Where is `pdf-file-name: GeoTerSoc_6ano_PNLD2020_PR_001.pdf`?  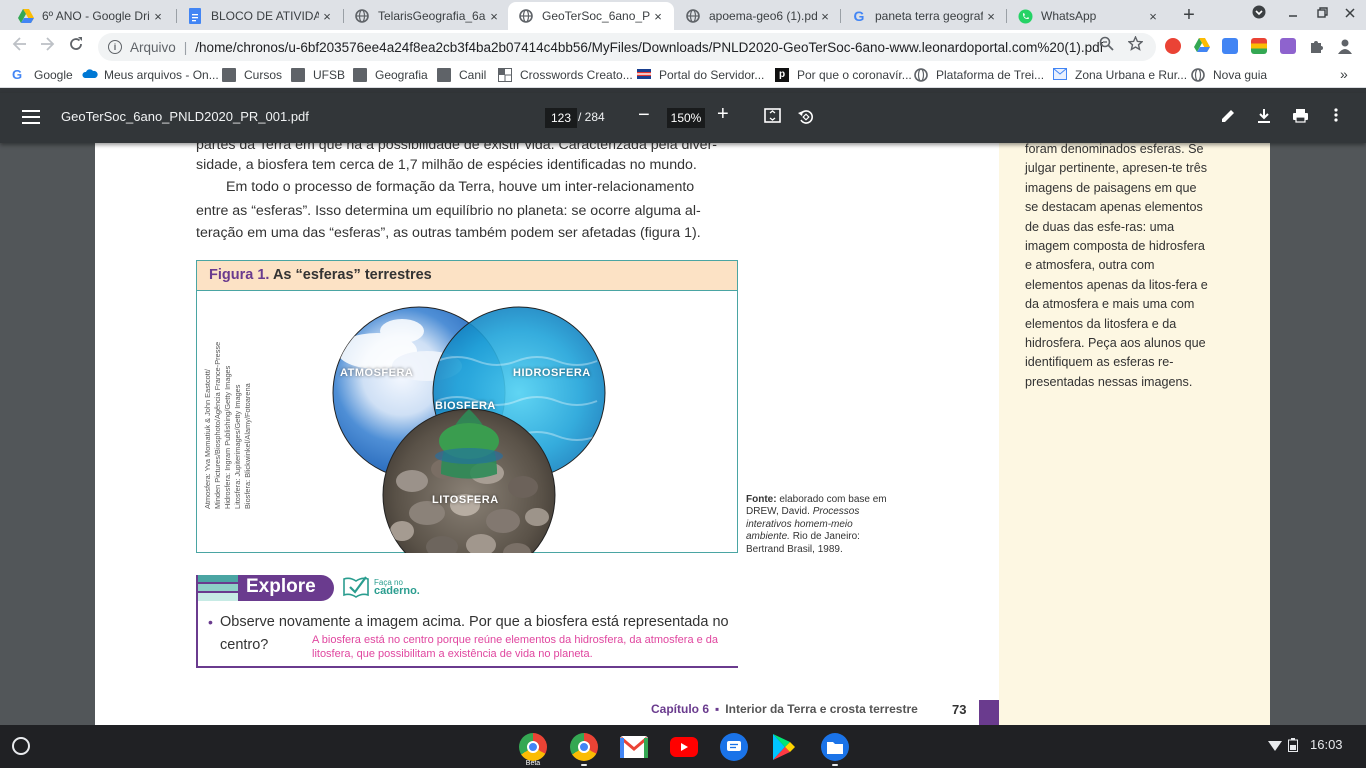
pdf-file-name: GeoTerSoc_6ano_PNLD2020_PR_001.pdf is located at coordinates (185, 116).